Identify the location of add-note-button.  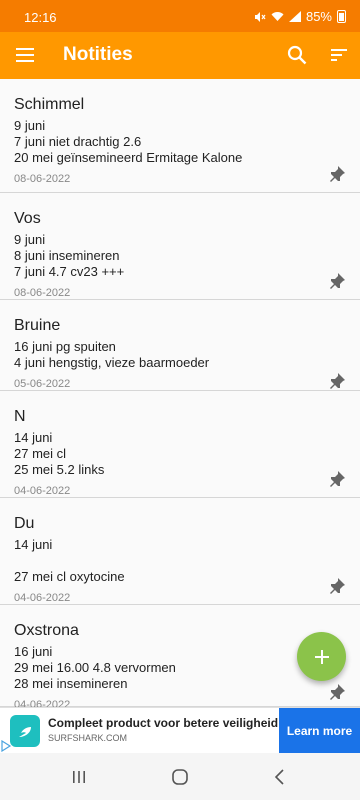
(321, 656).